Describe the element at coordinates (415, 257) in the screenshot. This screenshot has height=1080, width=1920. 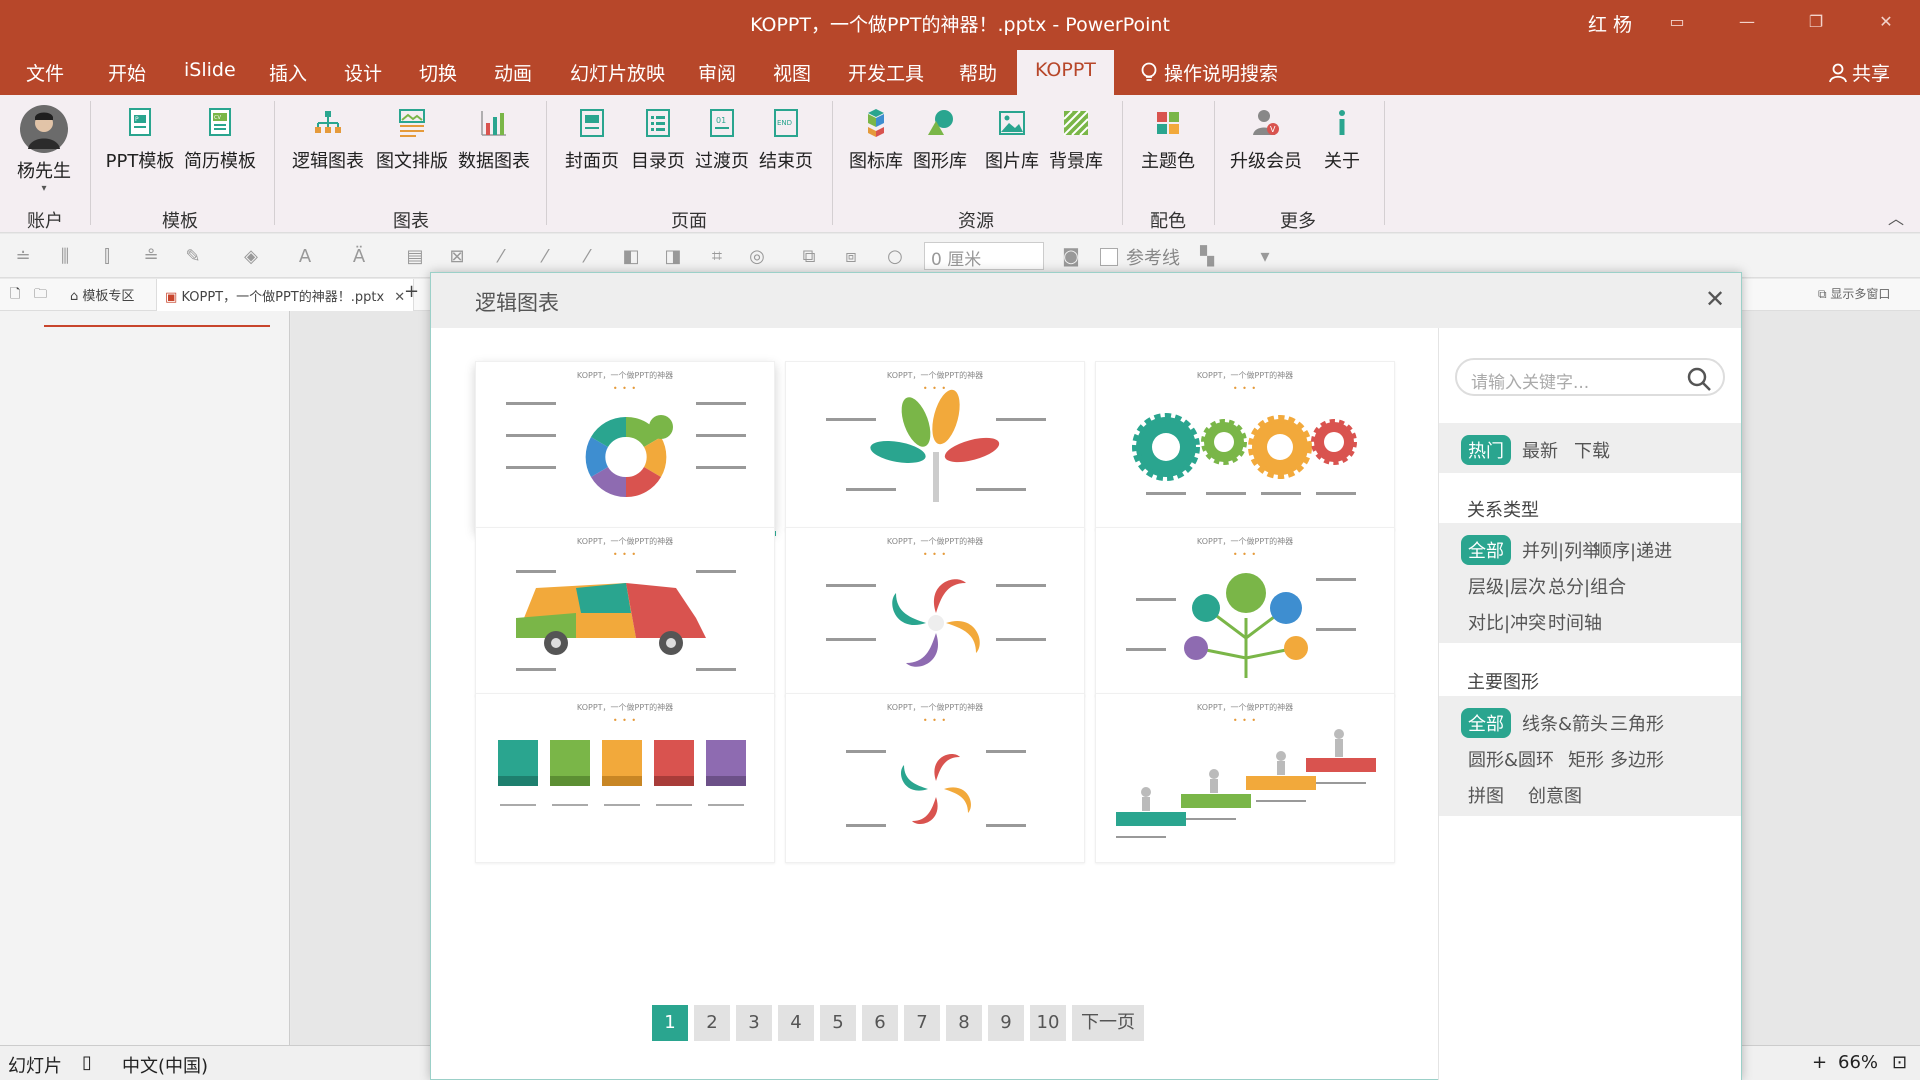
I see `textbox-icon: ▤` at that location.